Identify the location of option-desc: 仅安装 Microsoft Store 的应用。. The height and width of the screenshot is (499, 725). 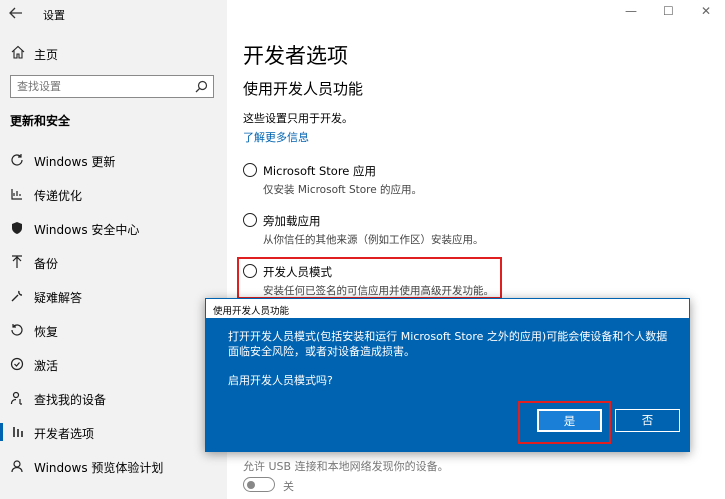
(343, 190).